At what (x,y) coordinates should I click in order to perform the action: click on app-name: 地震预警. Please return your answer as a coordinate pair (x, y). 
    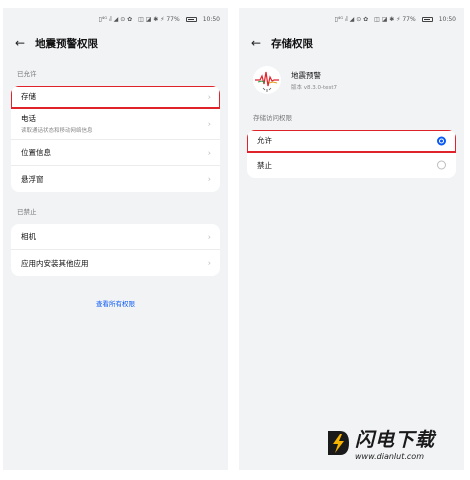
    Looking at the image, I should click on (306, 75).